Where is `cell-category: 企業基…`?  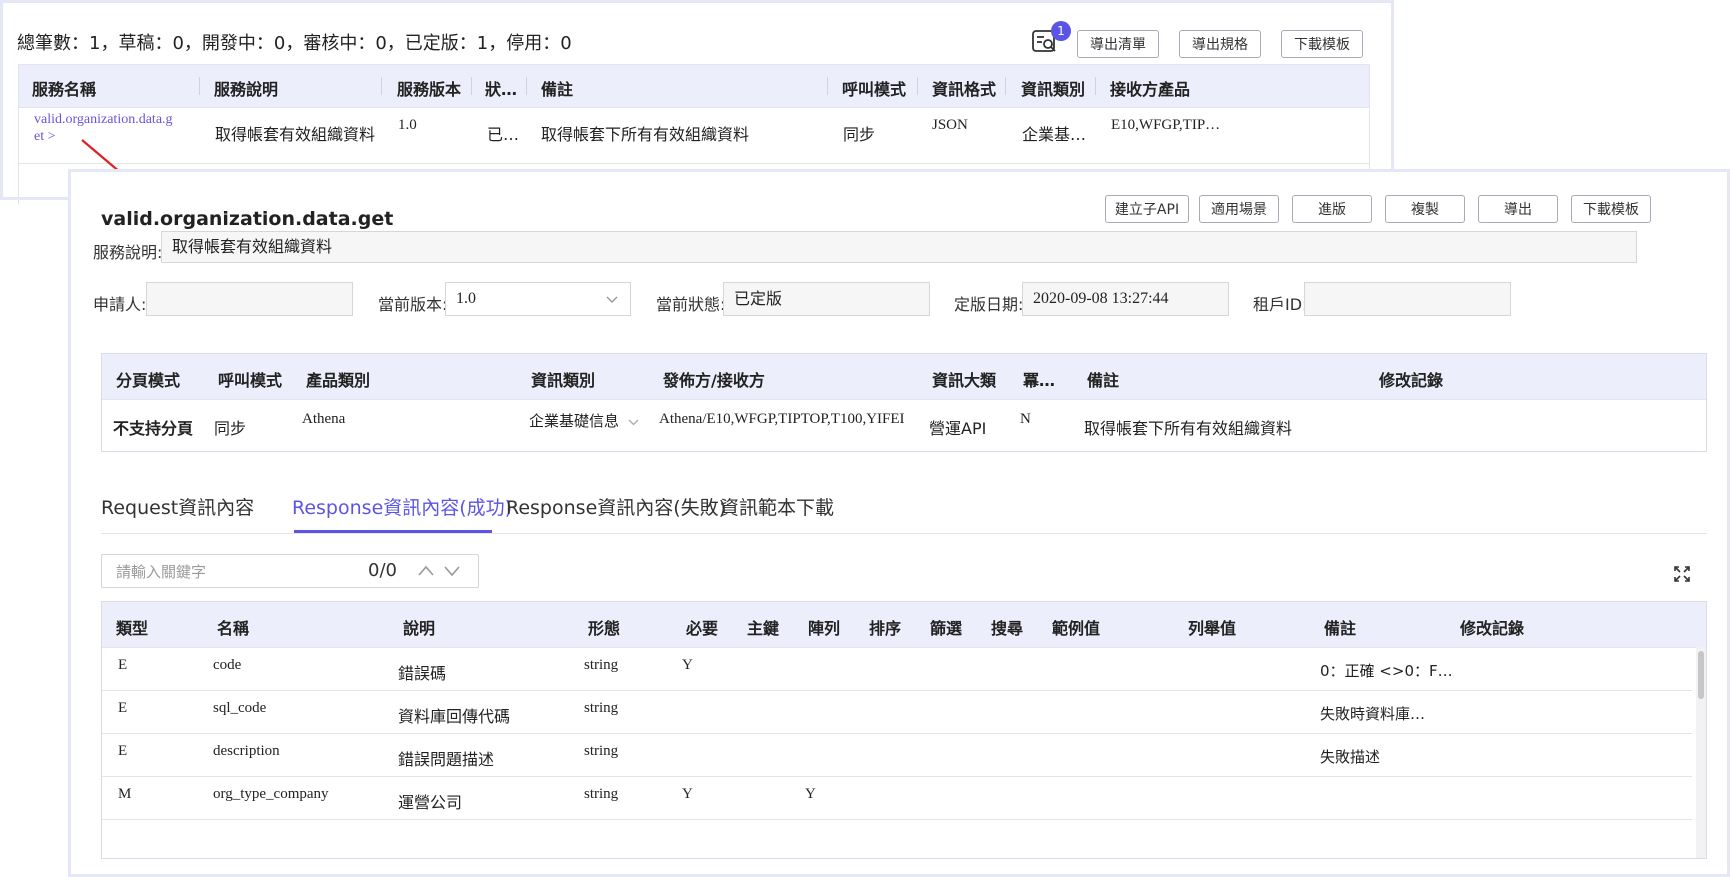
cell-category: 企業基… is located at coordinates (1054, 134).